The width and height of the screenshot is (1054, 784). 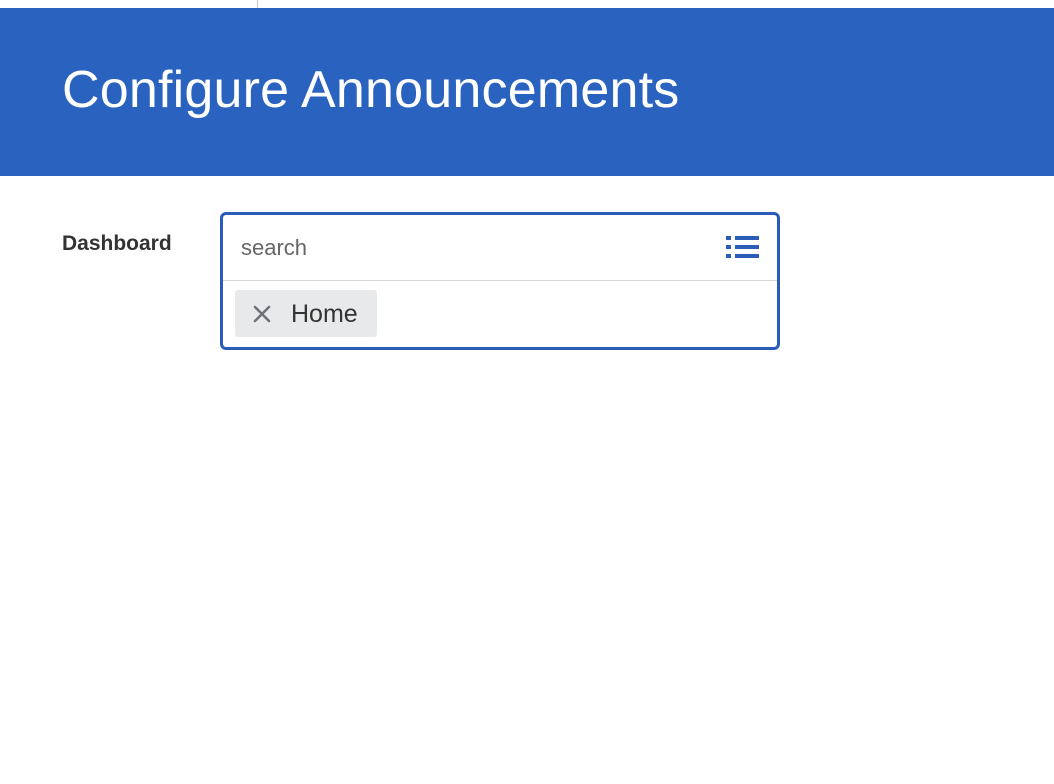 What do you see at coordinates (324, 314) in the screenshot?
I see `selected-item-label: Home` at bounding box center [324, 314].